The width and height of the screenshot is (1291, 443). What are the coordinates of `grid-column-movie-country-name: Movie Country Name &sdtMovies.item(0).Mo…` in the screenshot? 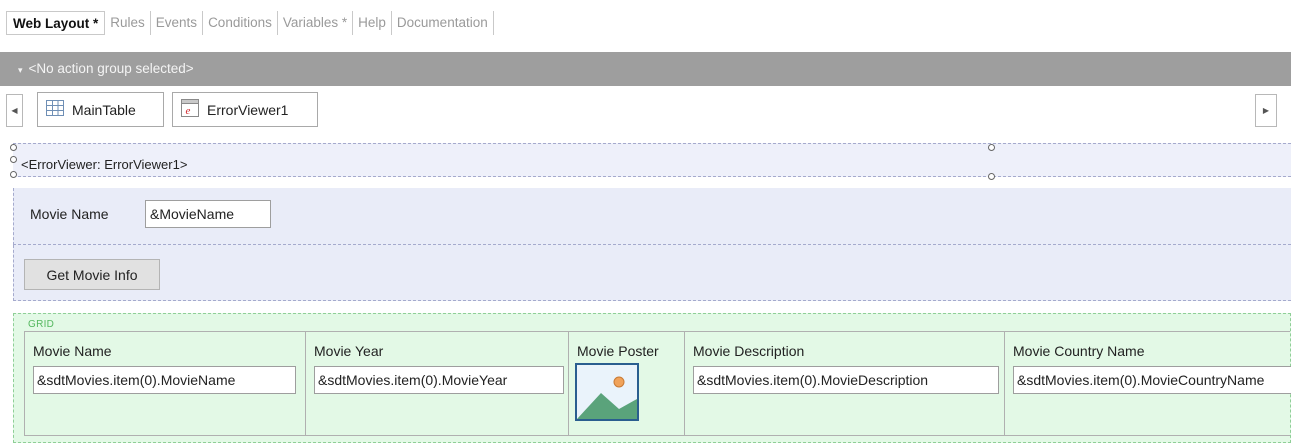 It's located at (1148, 383).